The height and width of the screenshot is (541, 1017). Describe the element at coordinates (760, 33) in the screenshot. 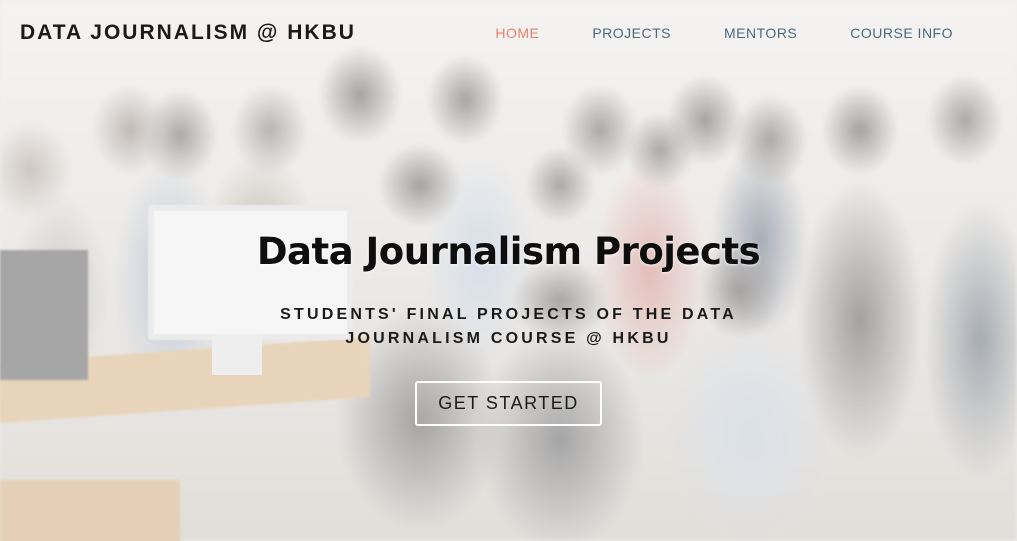

I see `nav-item-mentors: MENTORS` at that location.